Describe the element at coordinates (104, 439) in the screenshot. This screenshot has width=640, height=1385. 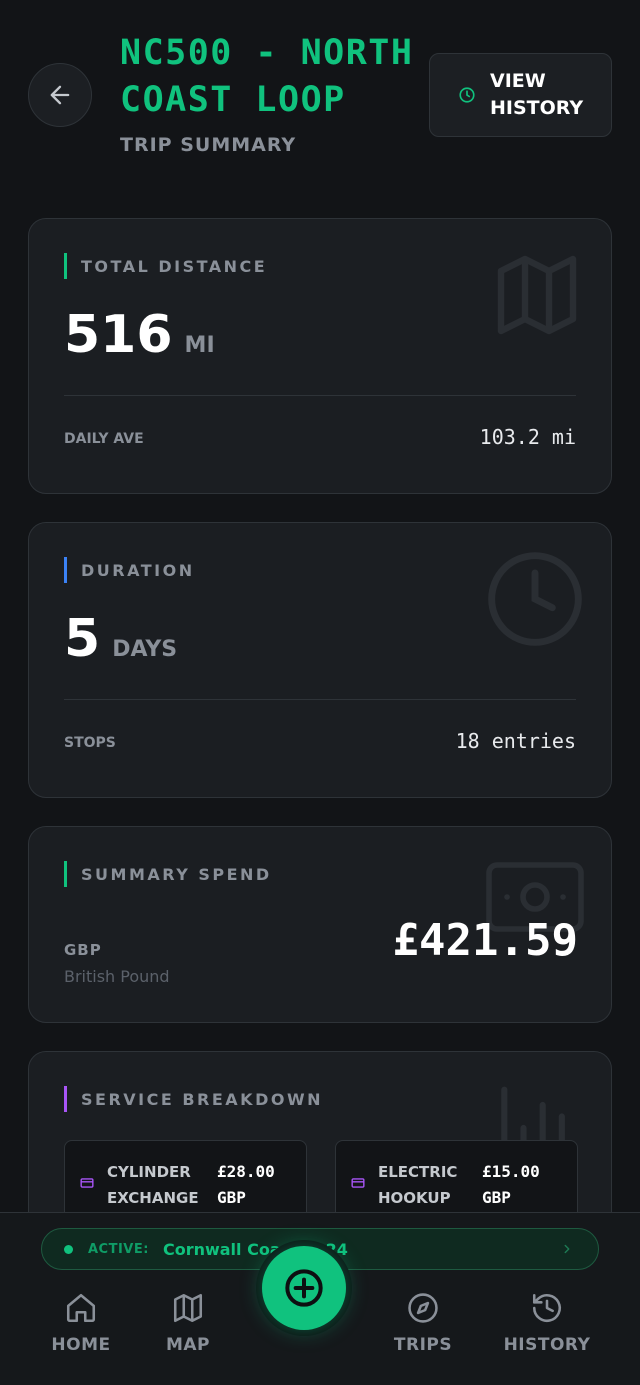
I see `daily-average-label: DAILY AVE` at that location.